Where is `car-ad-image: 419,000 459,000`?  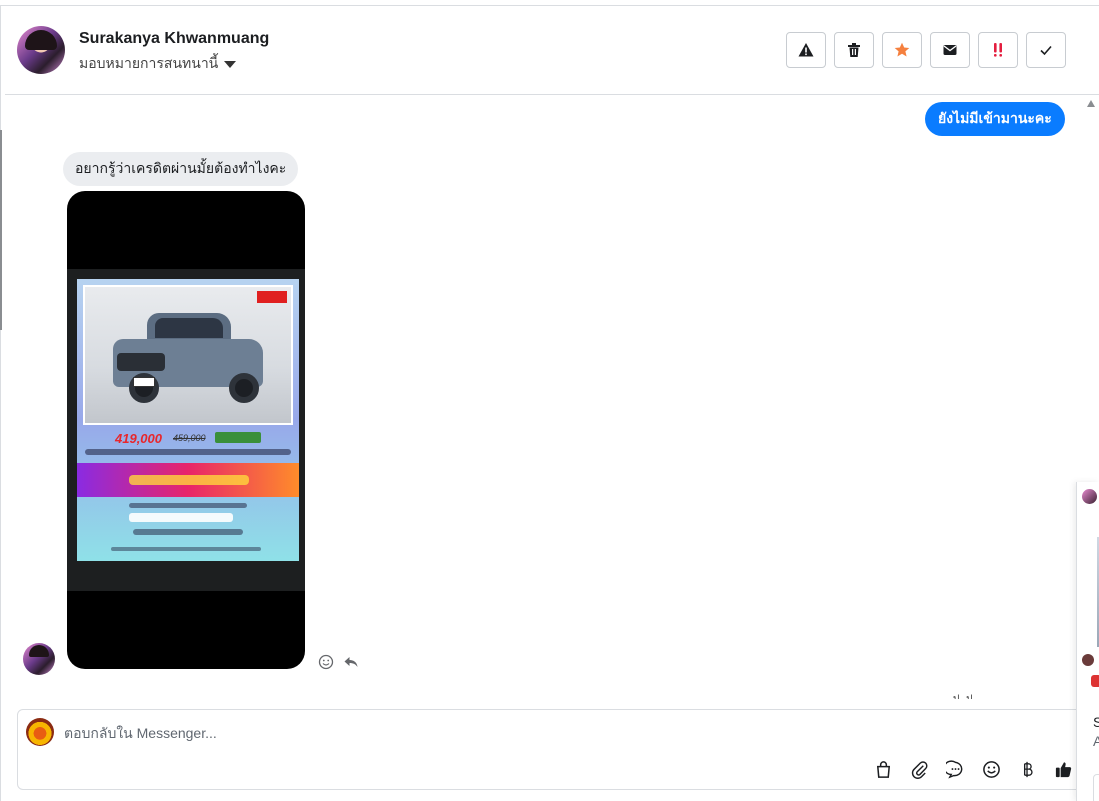
car-ad-image: 419,000 459,000 is located at coordinates (188, 420).